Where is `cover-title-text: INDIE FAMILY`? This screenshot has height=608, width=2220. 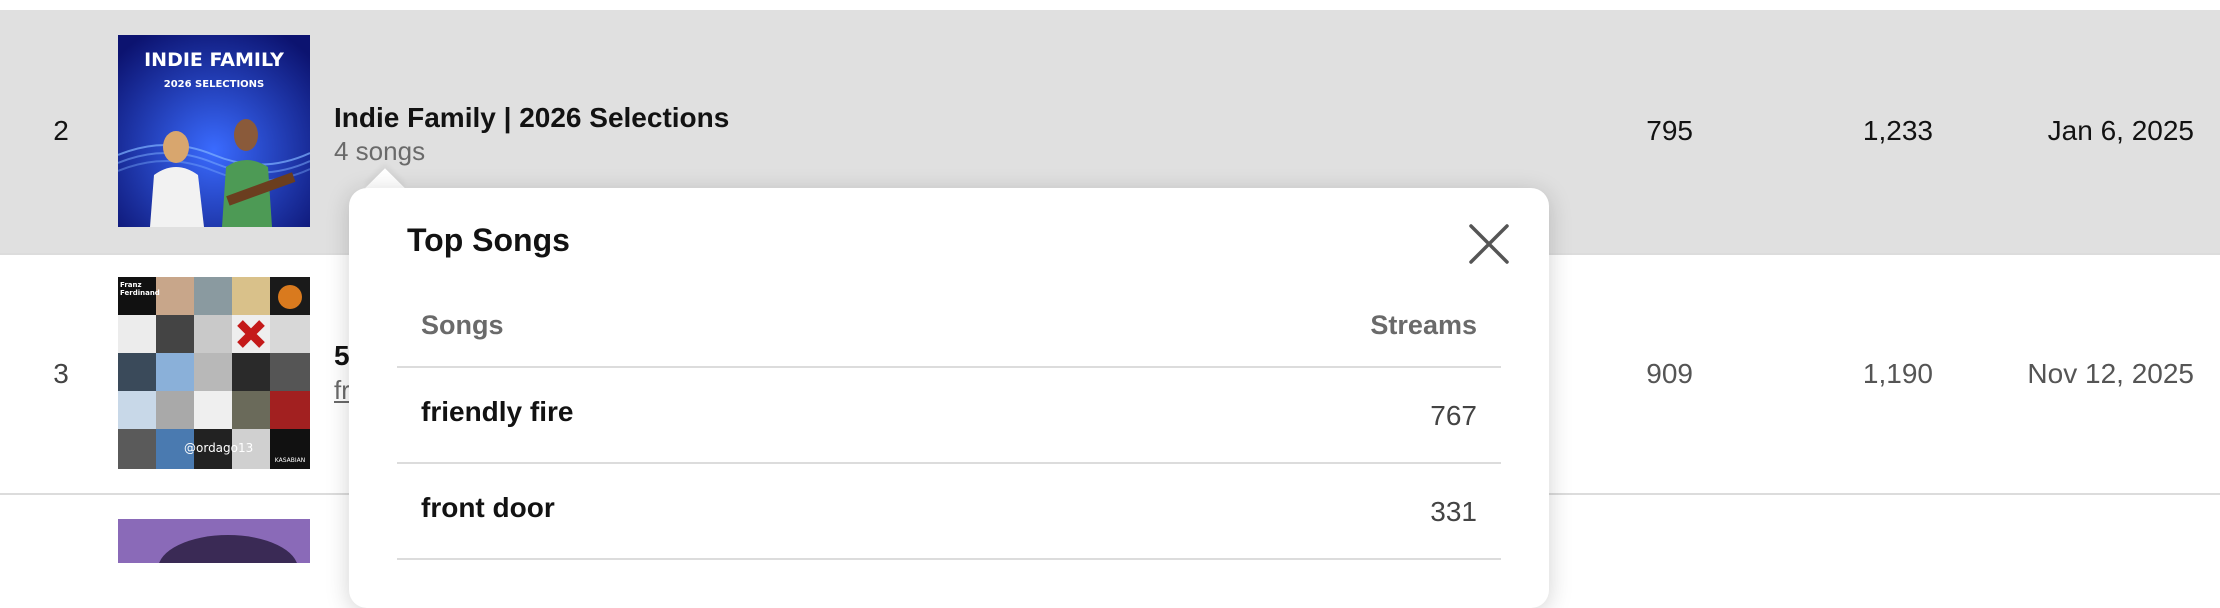 cover-title-text: INDIE FAMILY is located at coordinates (214, 60).